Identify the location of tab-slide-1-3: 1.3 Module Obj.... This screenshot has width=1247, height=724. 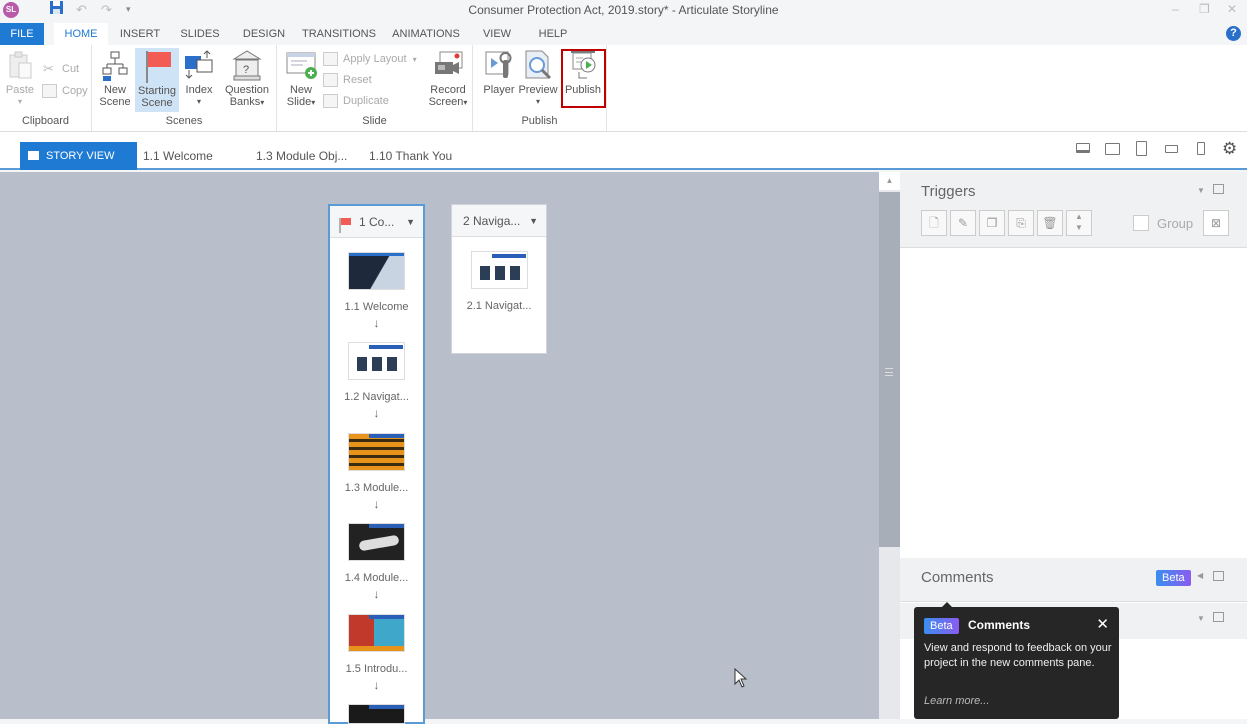
(301, 156).